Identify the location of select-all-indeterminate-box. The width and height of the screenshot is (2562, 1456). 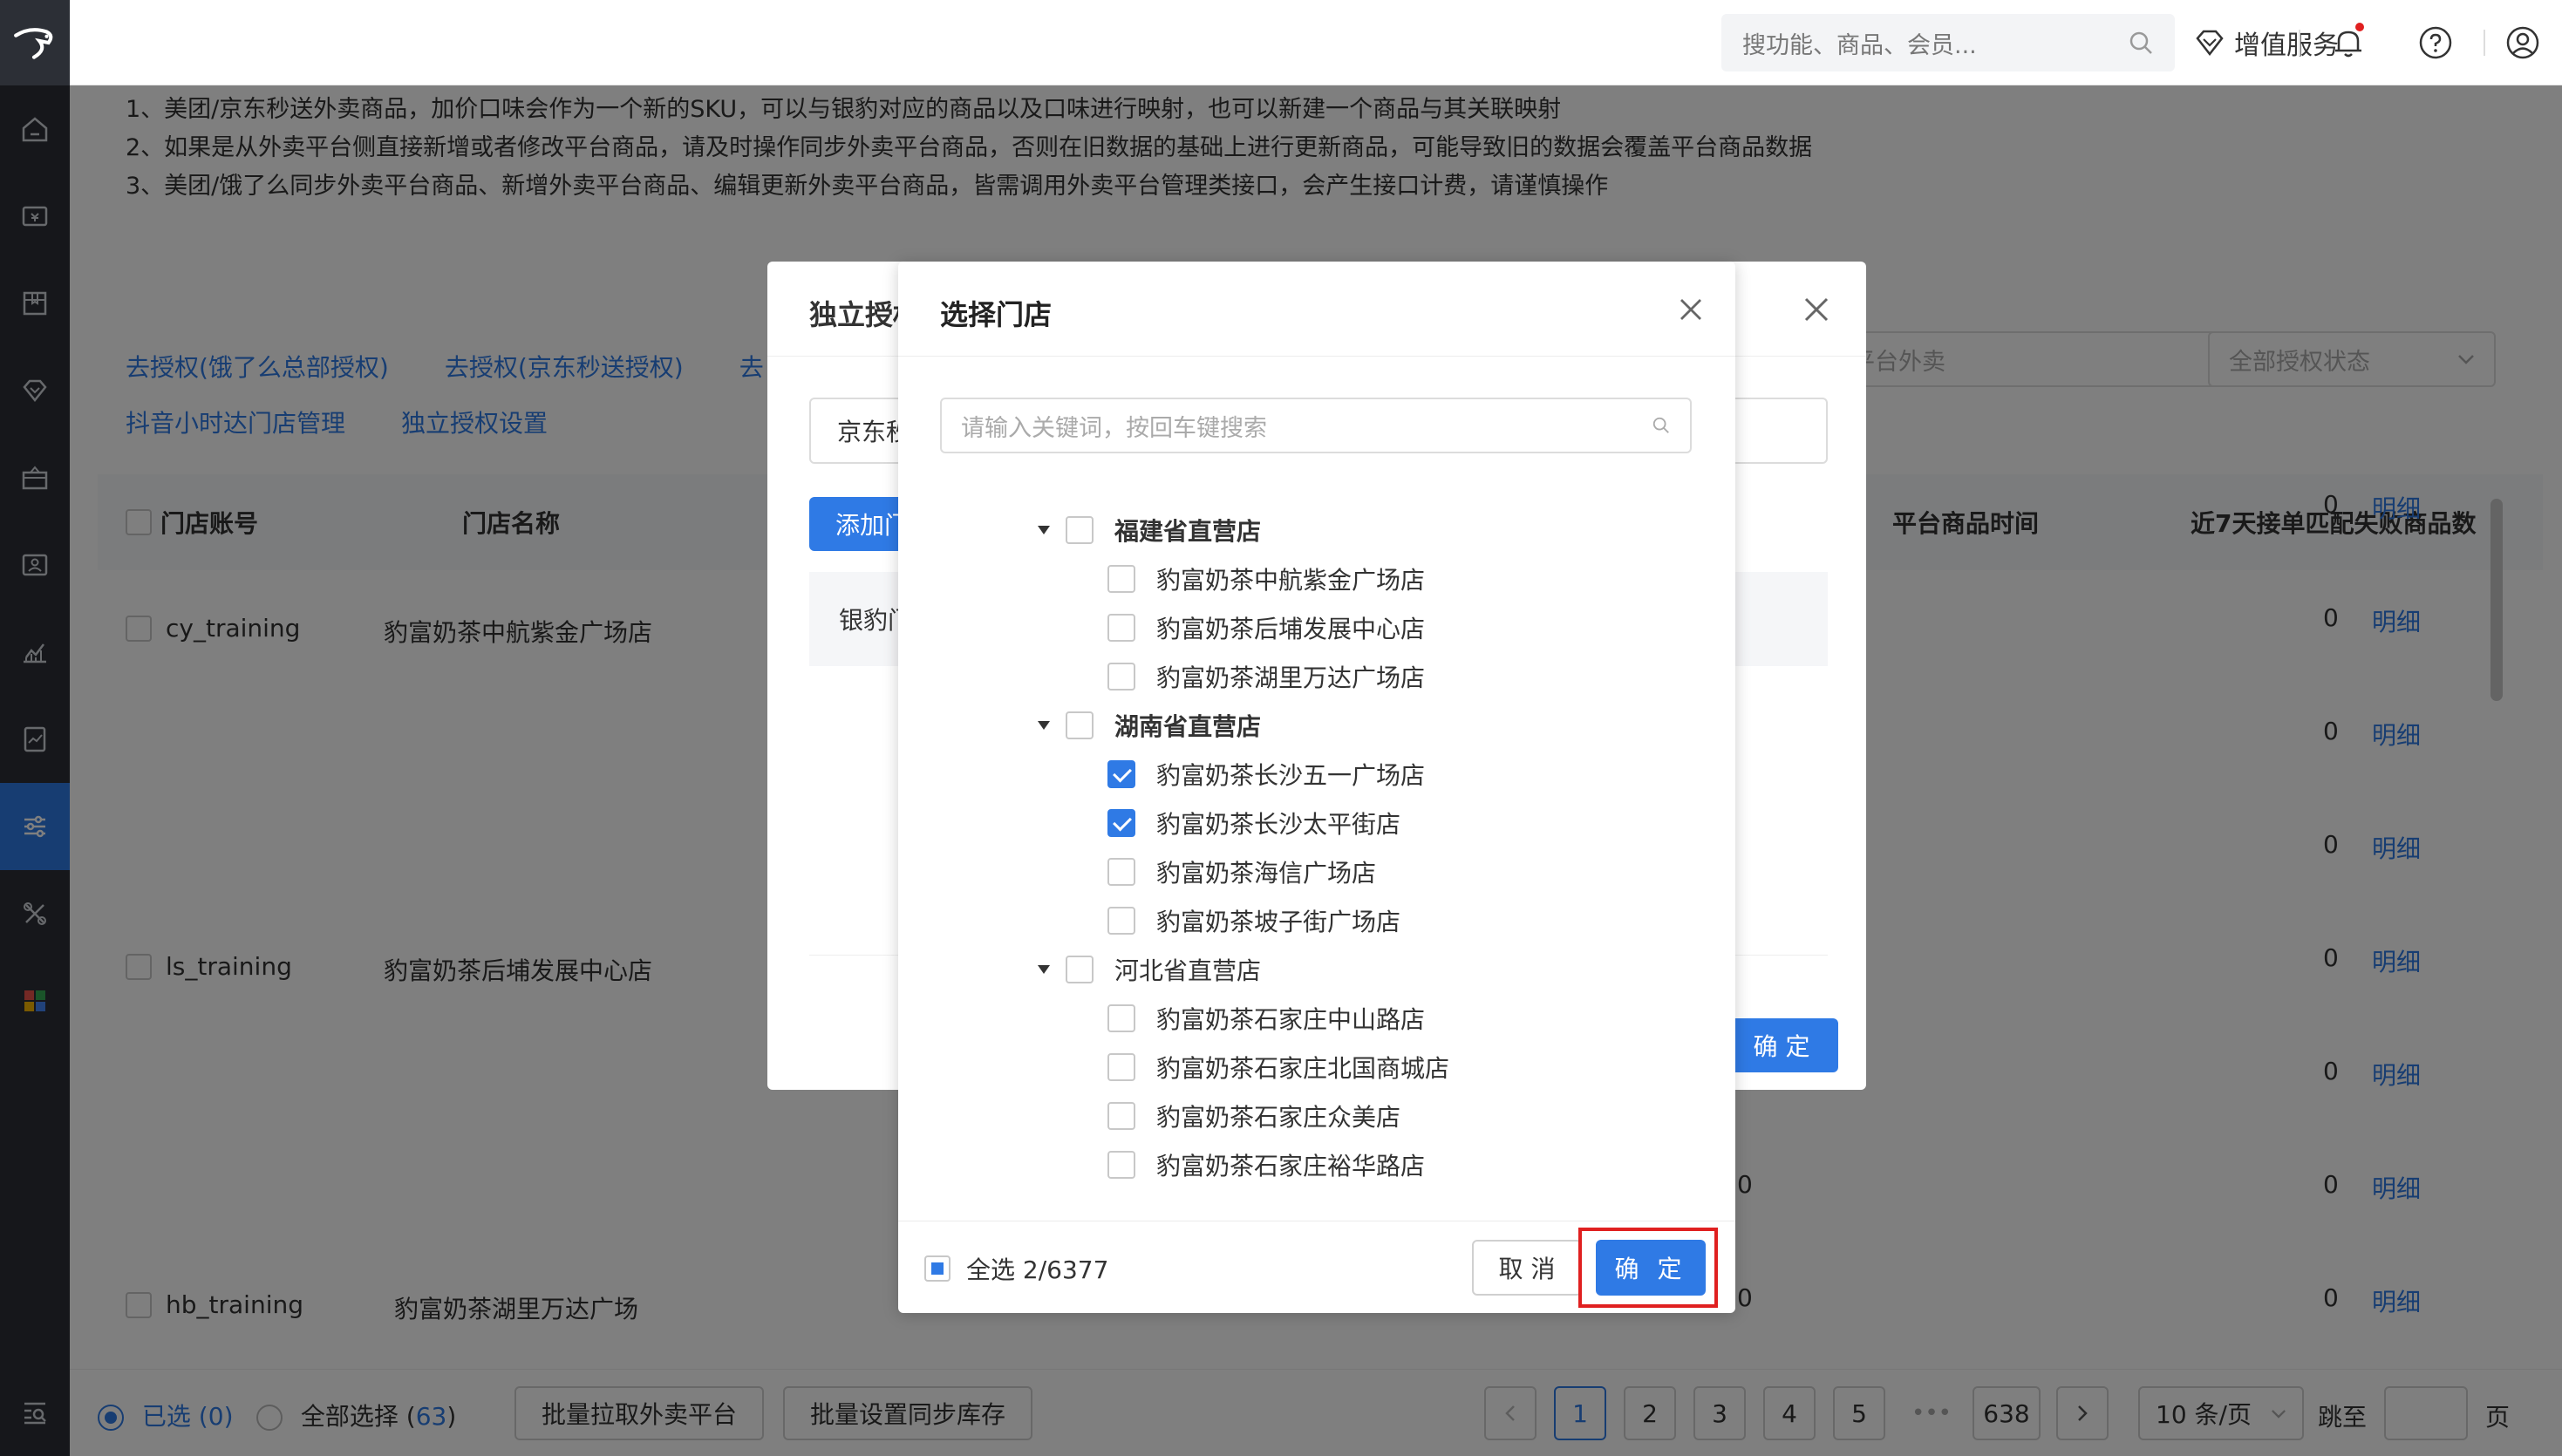
(937, 1268).